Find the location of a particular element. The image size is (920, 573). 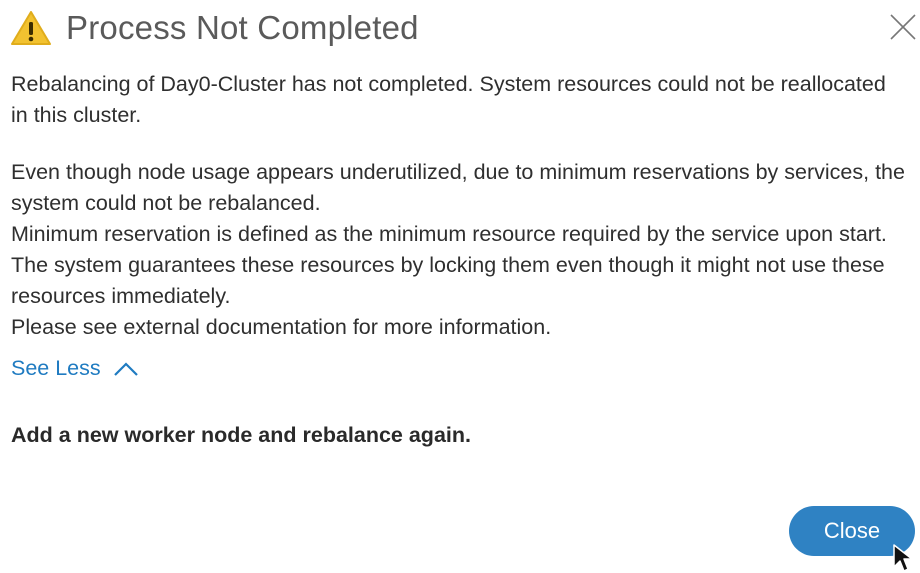

warning-icon is located at coordinates (31, 28).